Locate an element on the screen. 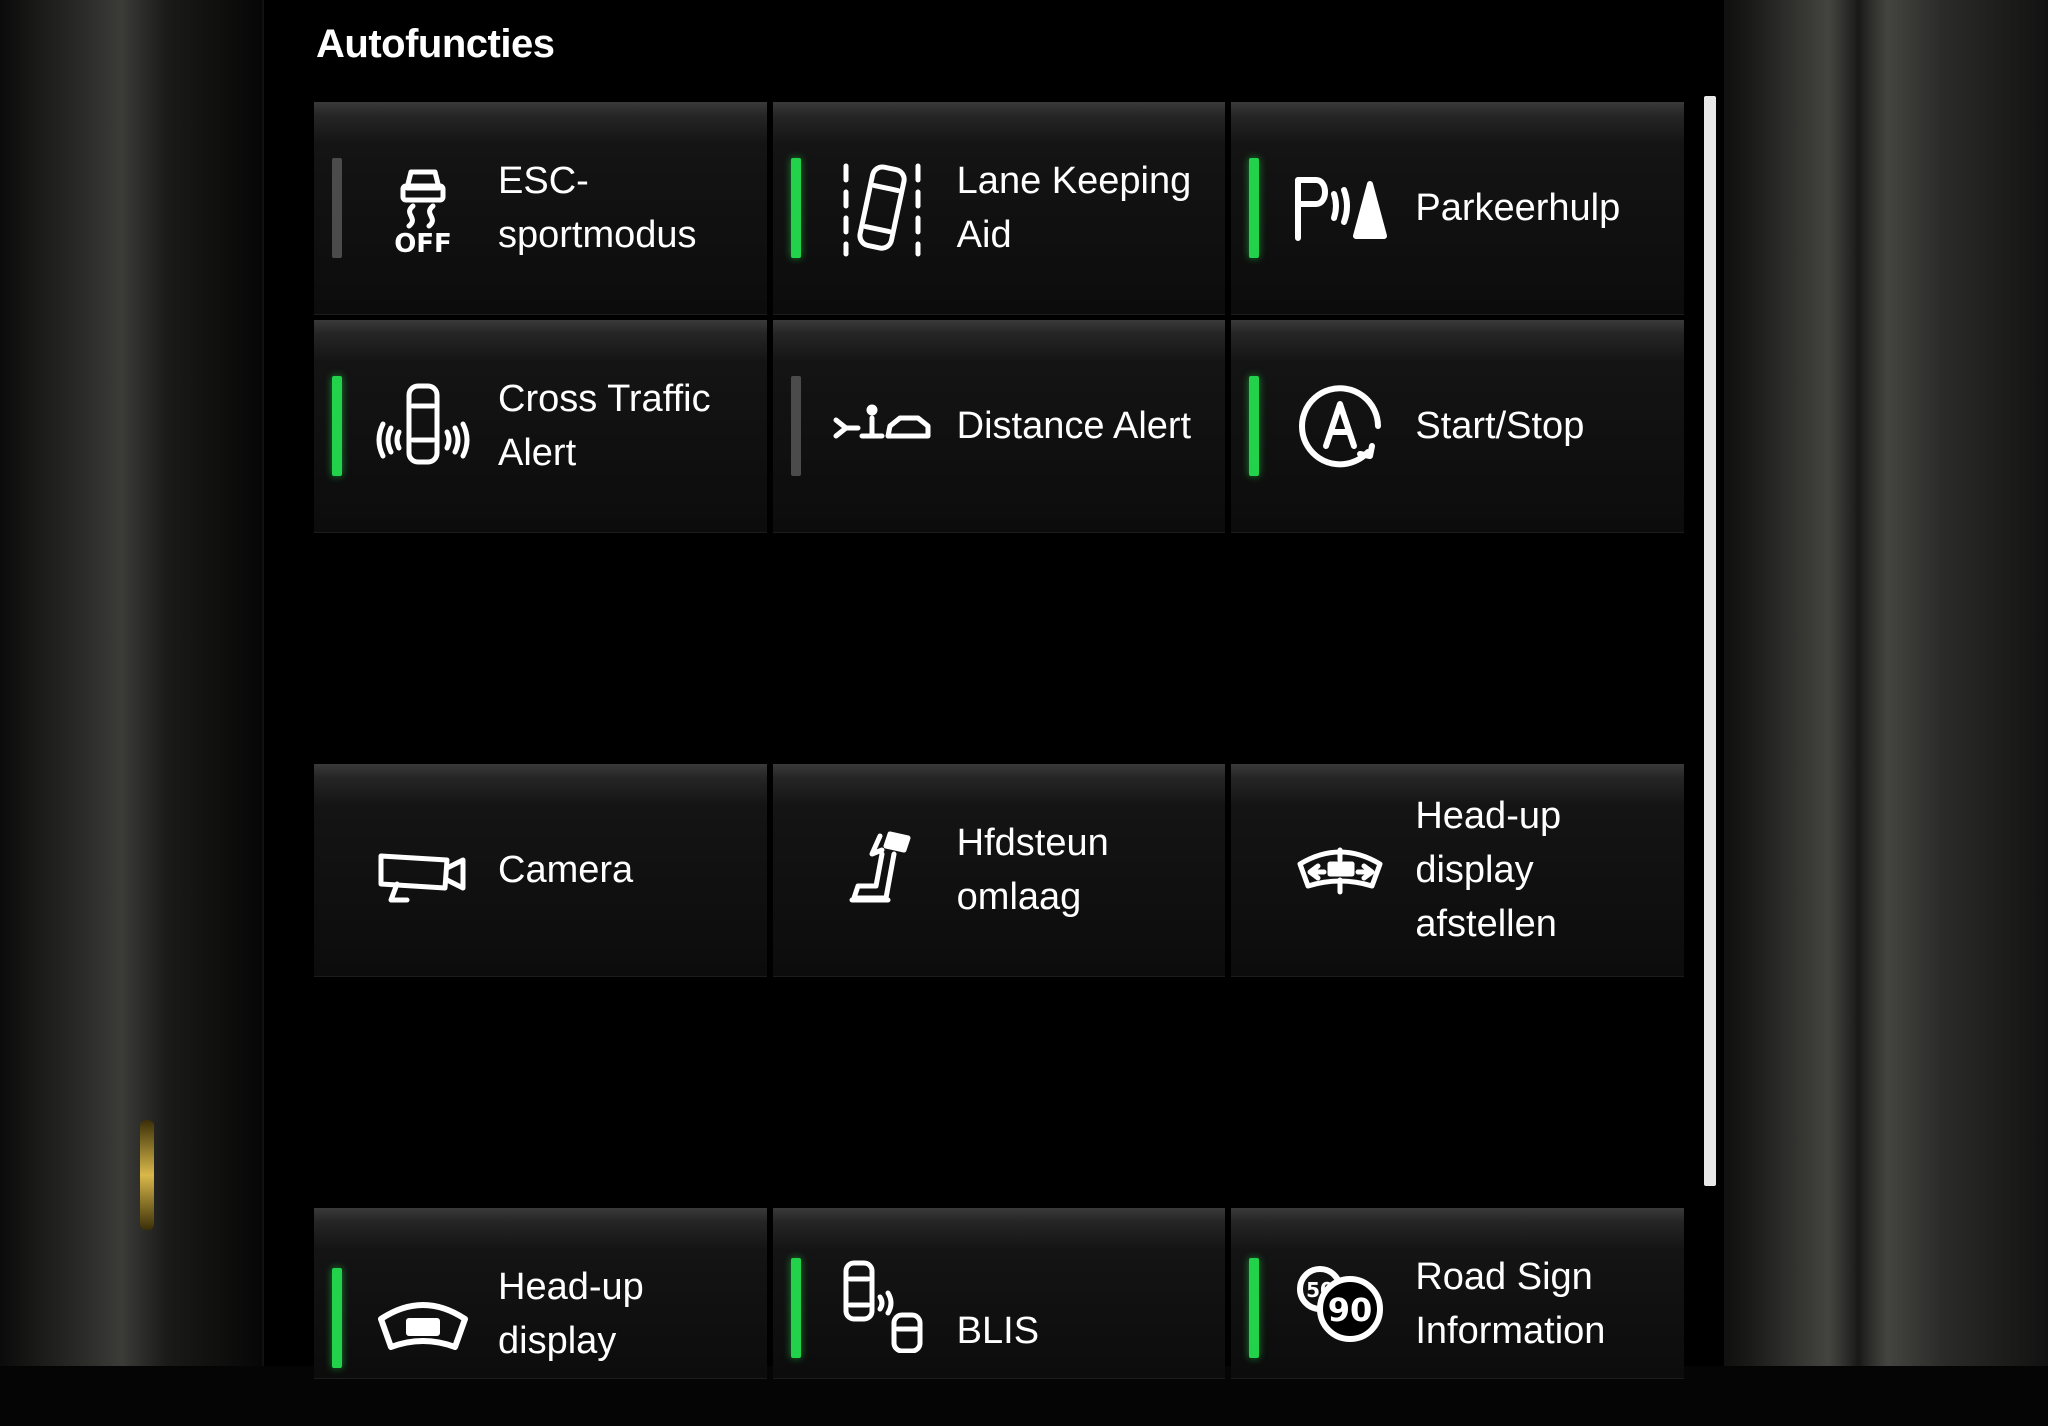  left-dashboard-bezel is located at coordinates (135, 683).